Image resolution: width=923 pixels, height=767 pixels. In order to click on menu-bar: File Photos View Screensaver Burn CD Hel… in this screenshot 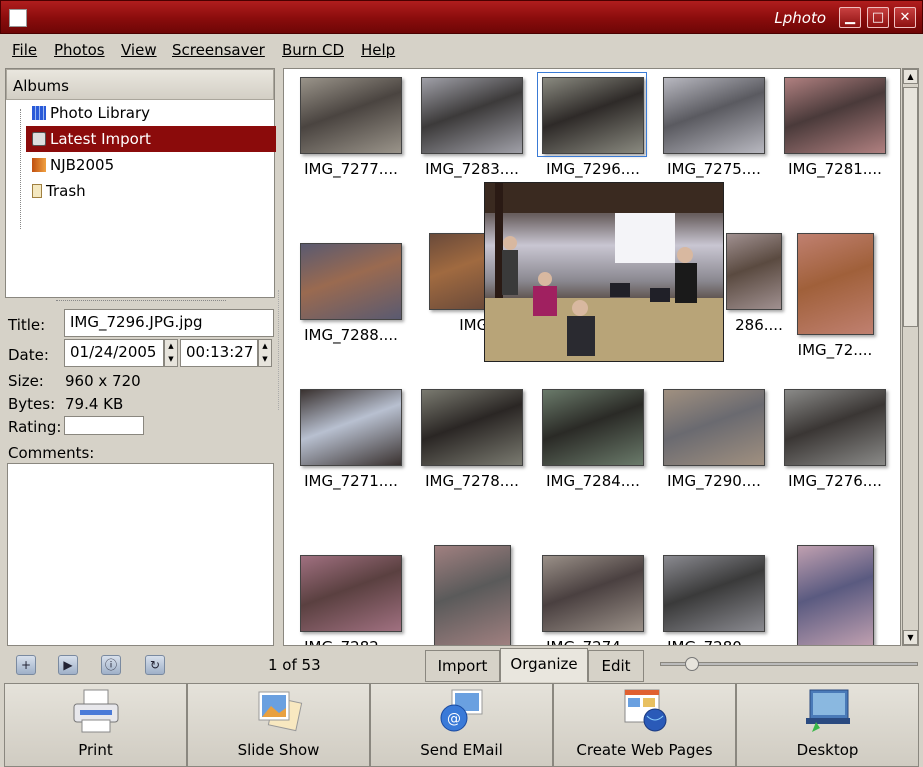, I will do `click(461, 50)`.